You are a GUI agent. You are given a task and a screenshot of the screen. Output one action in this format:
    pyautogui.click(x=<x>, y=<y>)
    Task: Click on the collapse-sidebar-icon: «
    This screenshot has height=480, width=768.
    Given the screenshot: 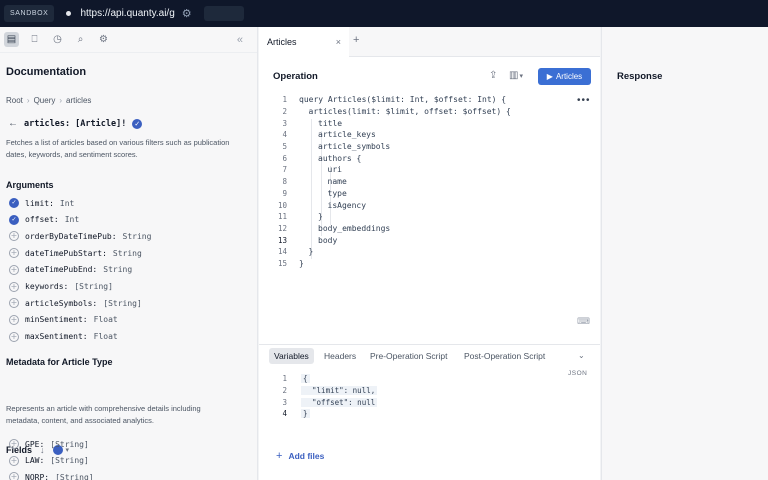 What is the action you would take?
    pyautogui.click(x=240, y=40)
    